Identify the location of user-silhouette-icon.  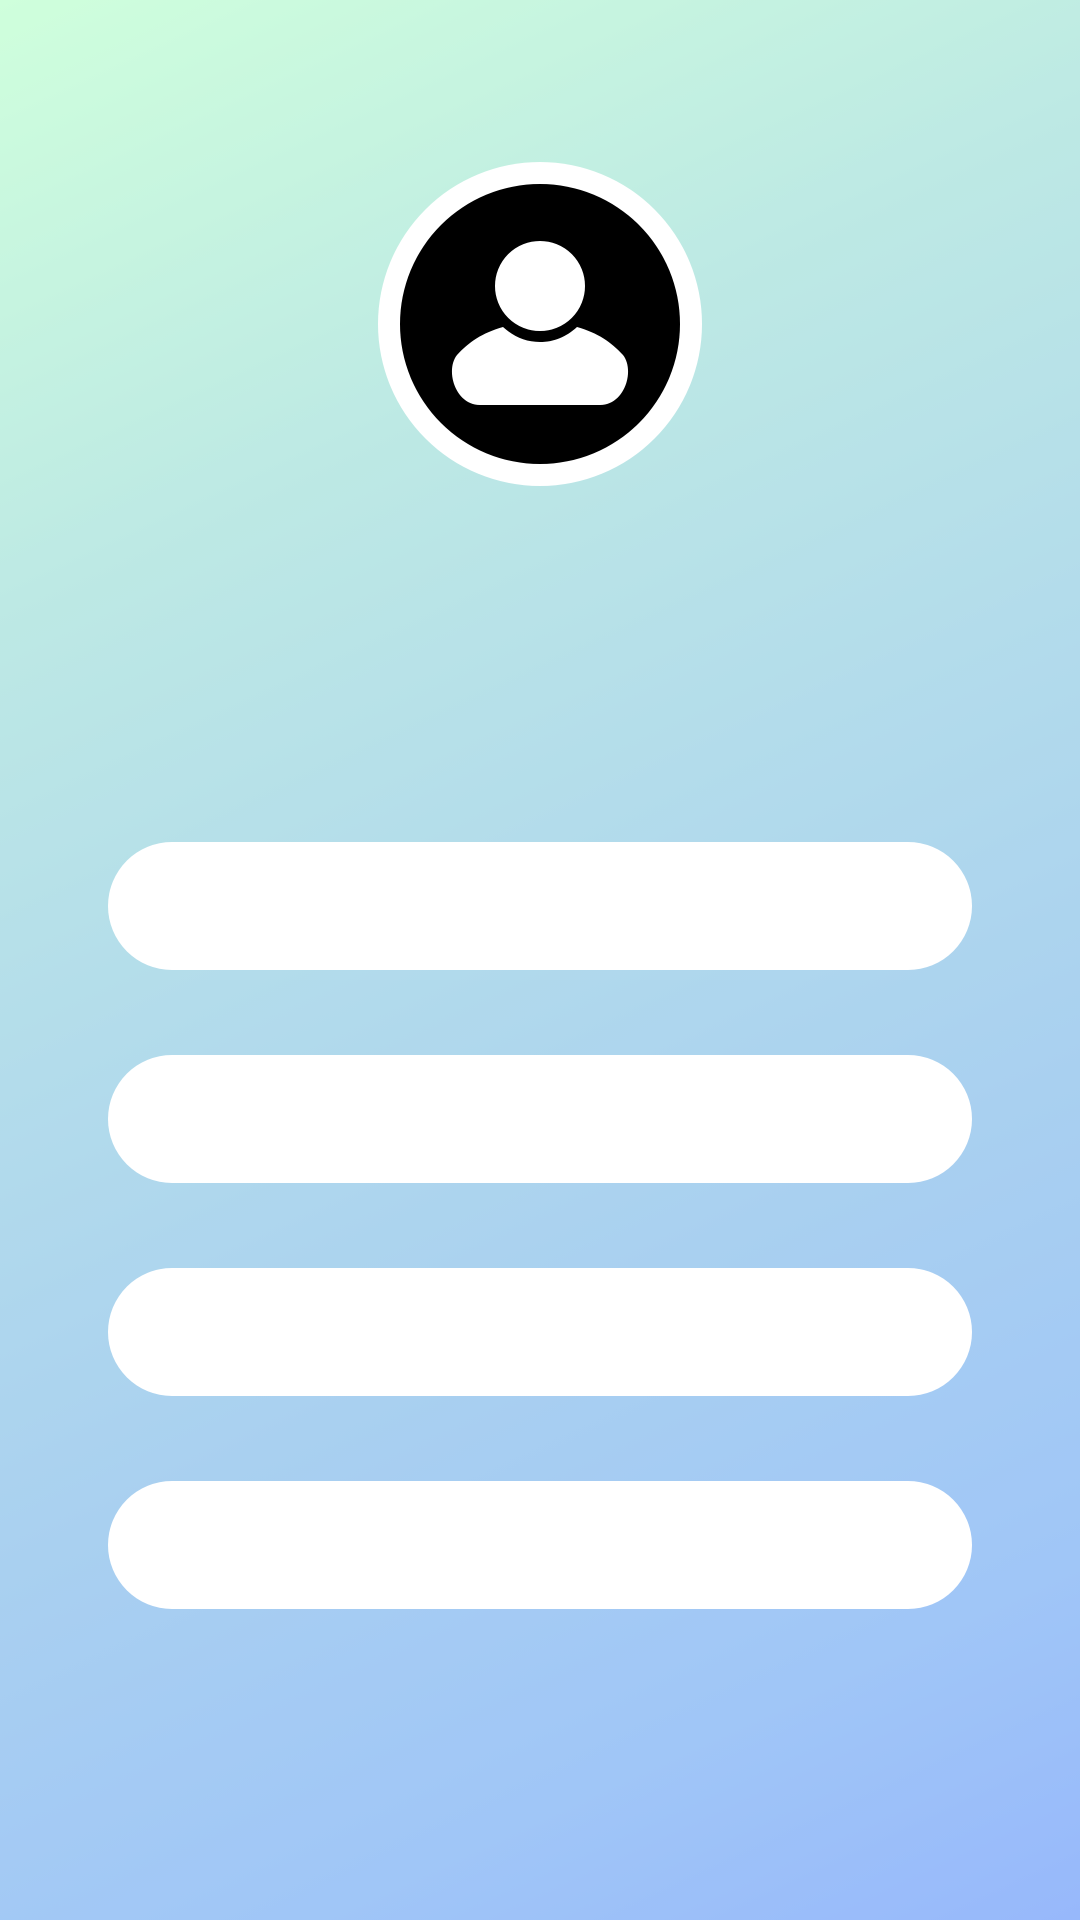
(540, 321).